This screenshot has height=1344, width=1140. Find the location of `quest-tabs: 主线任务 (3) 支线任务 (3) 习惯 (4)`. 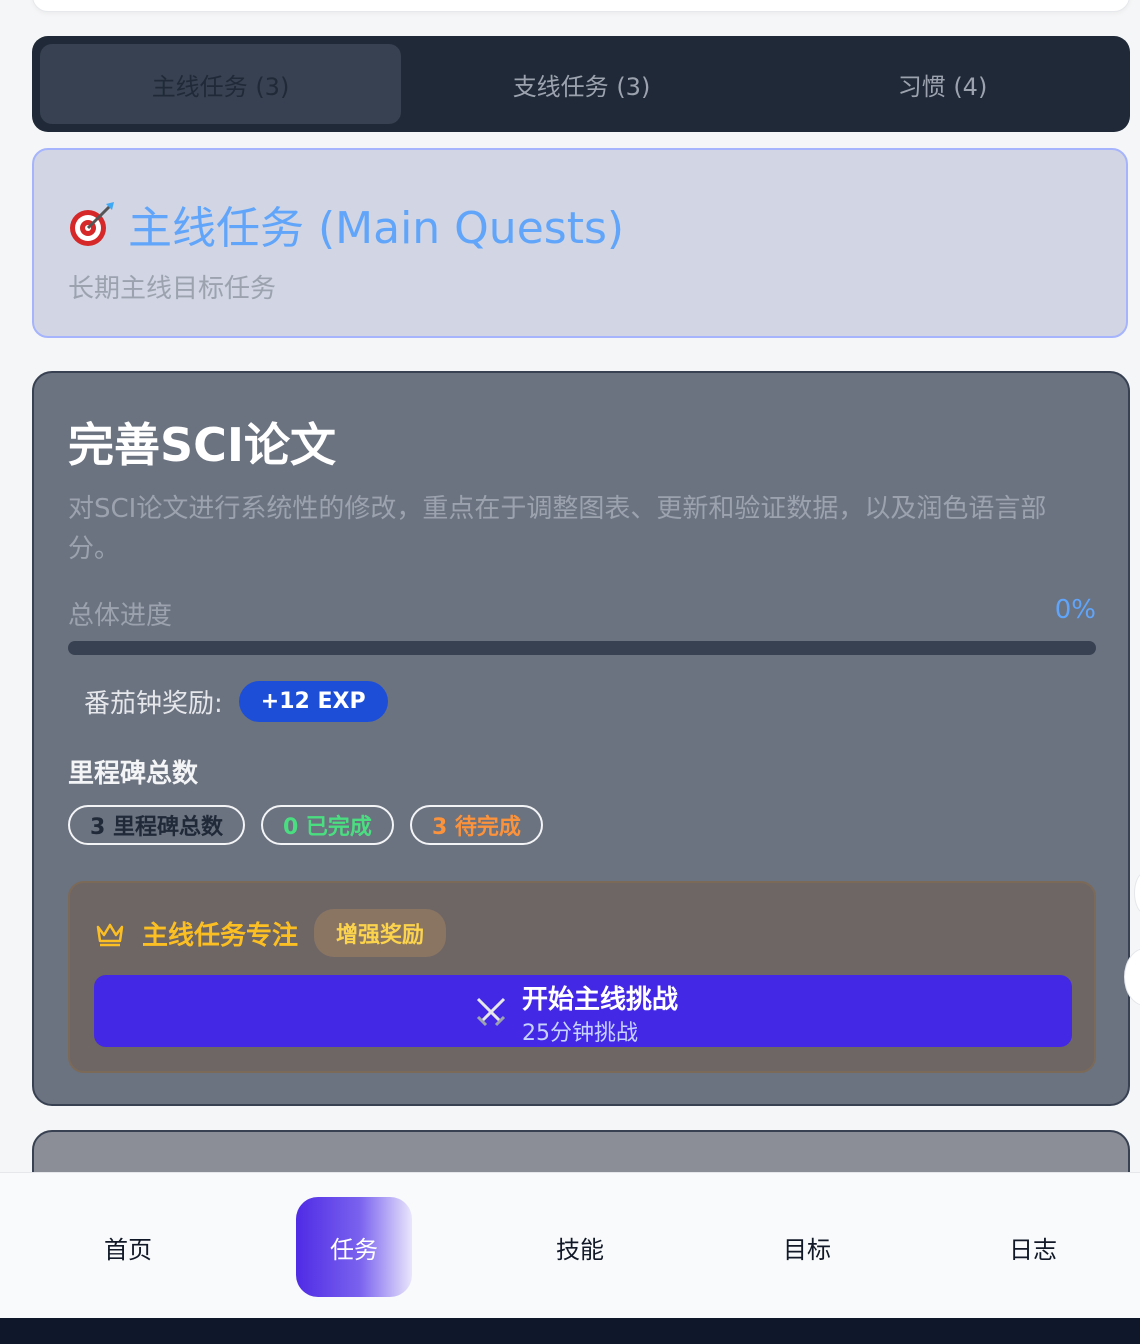

quest-tabs: 主线任务 (3) 支线任务 (3) 习惯 (4) is located at coordinates (581, 84).